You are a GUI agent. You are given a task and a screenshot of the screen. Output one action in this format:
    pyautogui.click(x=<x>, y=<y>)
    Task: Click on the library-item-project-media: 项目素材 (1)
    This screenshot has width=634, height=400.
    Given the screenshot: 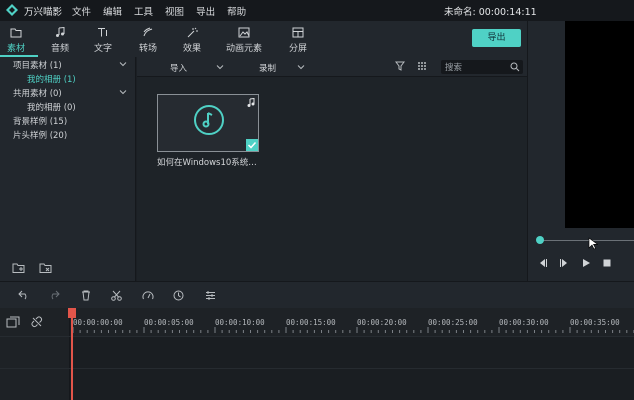 What is the action you would take?
    pyautogui.click(x=37, y=65)
    